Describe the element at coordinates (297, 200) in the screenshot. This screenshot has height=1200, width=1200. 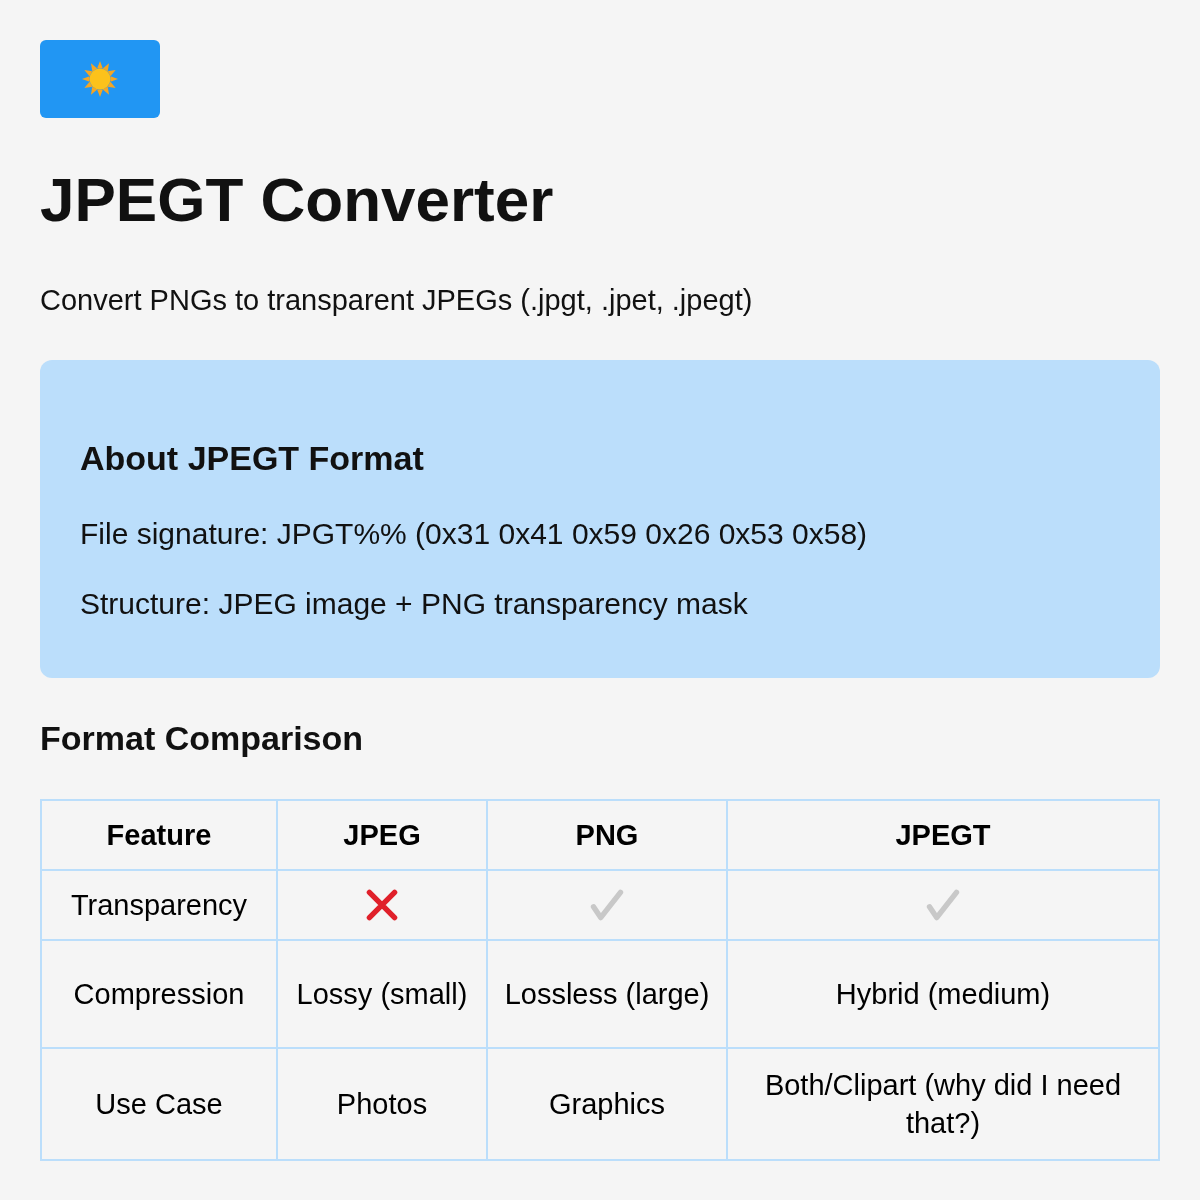
I see `page-title: JPEGT Converter` at that location.